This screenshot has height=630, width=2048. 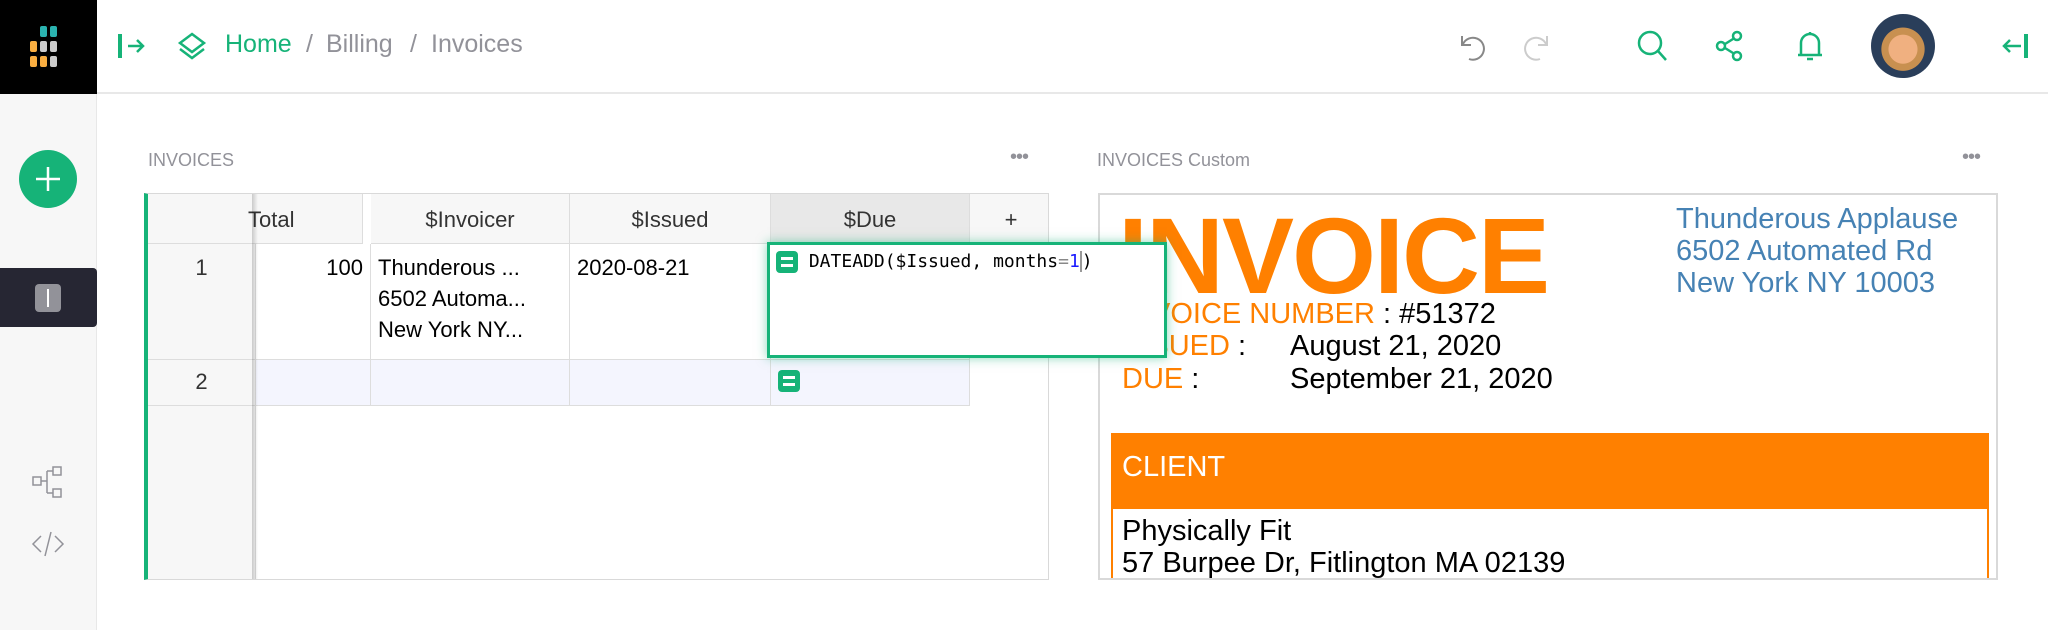 What do you see at coordinates (1421, 379) in the screenshot?
I see `due-value: September 21, 2020` at bounding box center [1421, 379].